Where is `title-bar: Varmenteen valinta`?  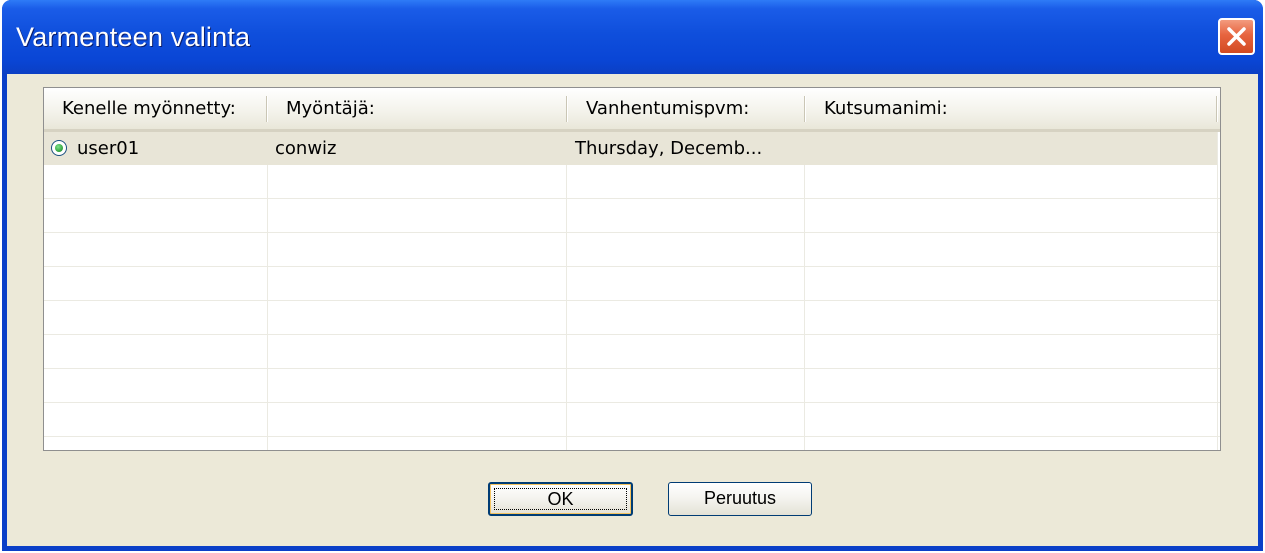
title-bar: Varmenteen valinta is located at coordinates (632, 37).